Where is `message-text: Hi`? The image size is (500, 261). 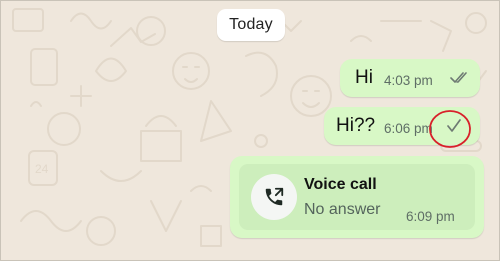
message-text: Hi is located at coordinates (364, 77).